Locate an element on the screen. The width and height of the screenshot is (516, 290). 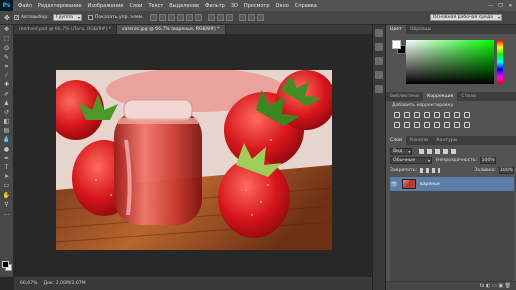
tab-layers: Слои is located at coordinates (396, 140).